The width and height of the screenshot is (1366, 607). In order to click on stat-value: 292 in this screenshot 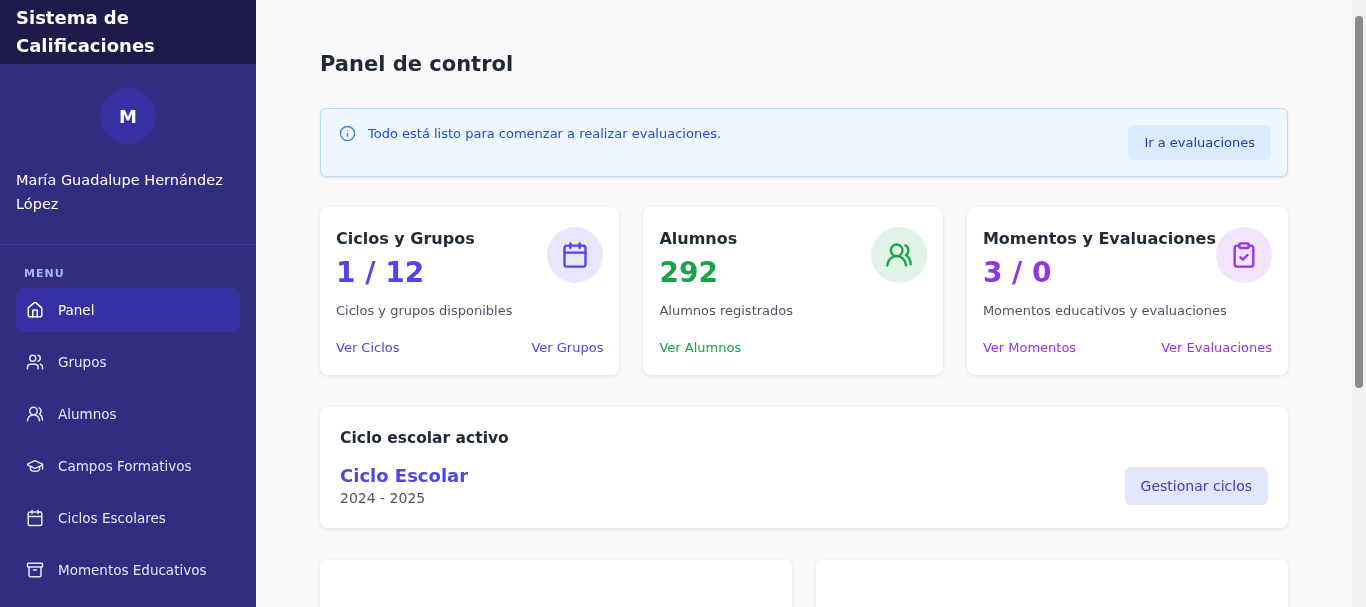, I will do `click(689, 272)`.